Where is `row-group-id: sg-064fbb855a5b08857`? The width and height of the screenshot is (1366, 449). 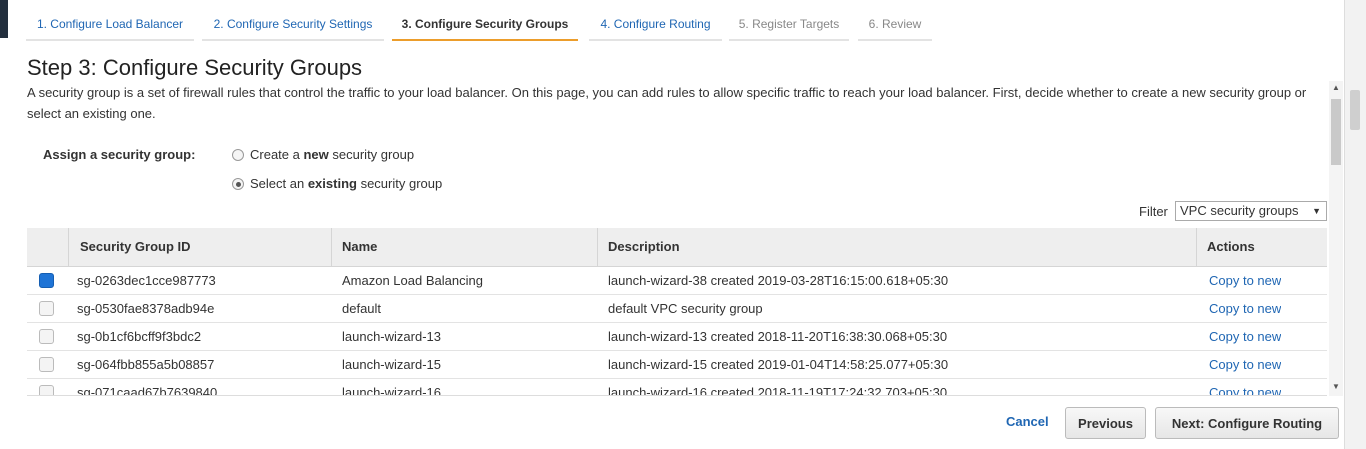 row-group-id: sg-064fbb855a5b08857 is located at coordinates (146, 364).